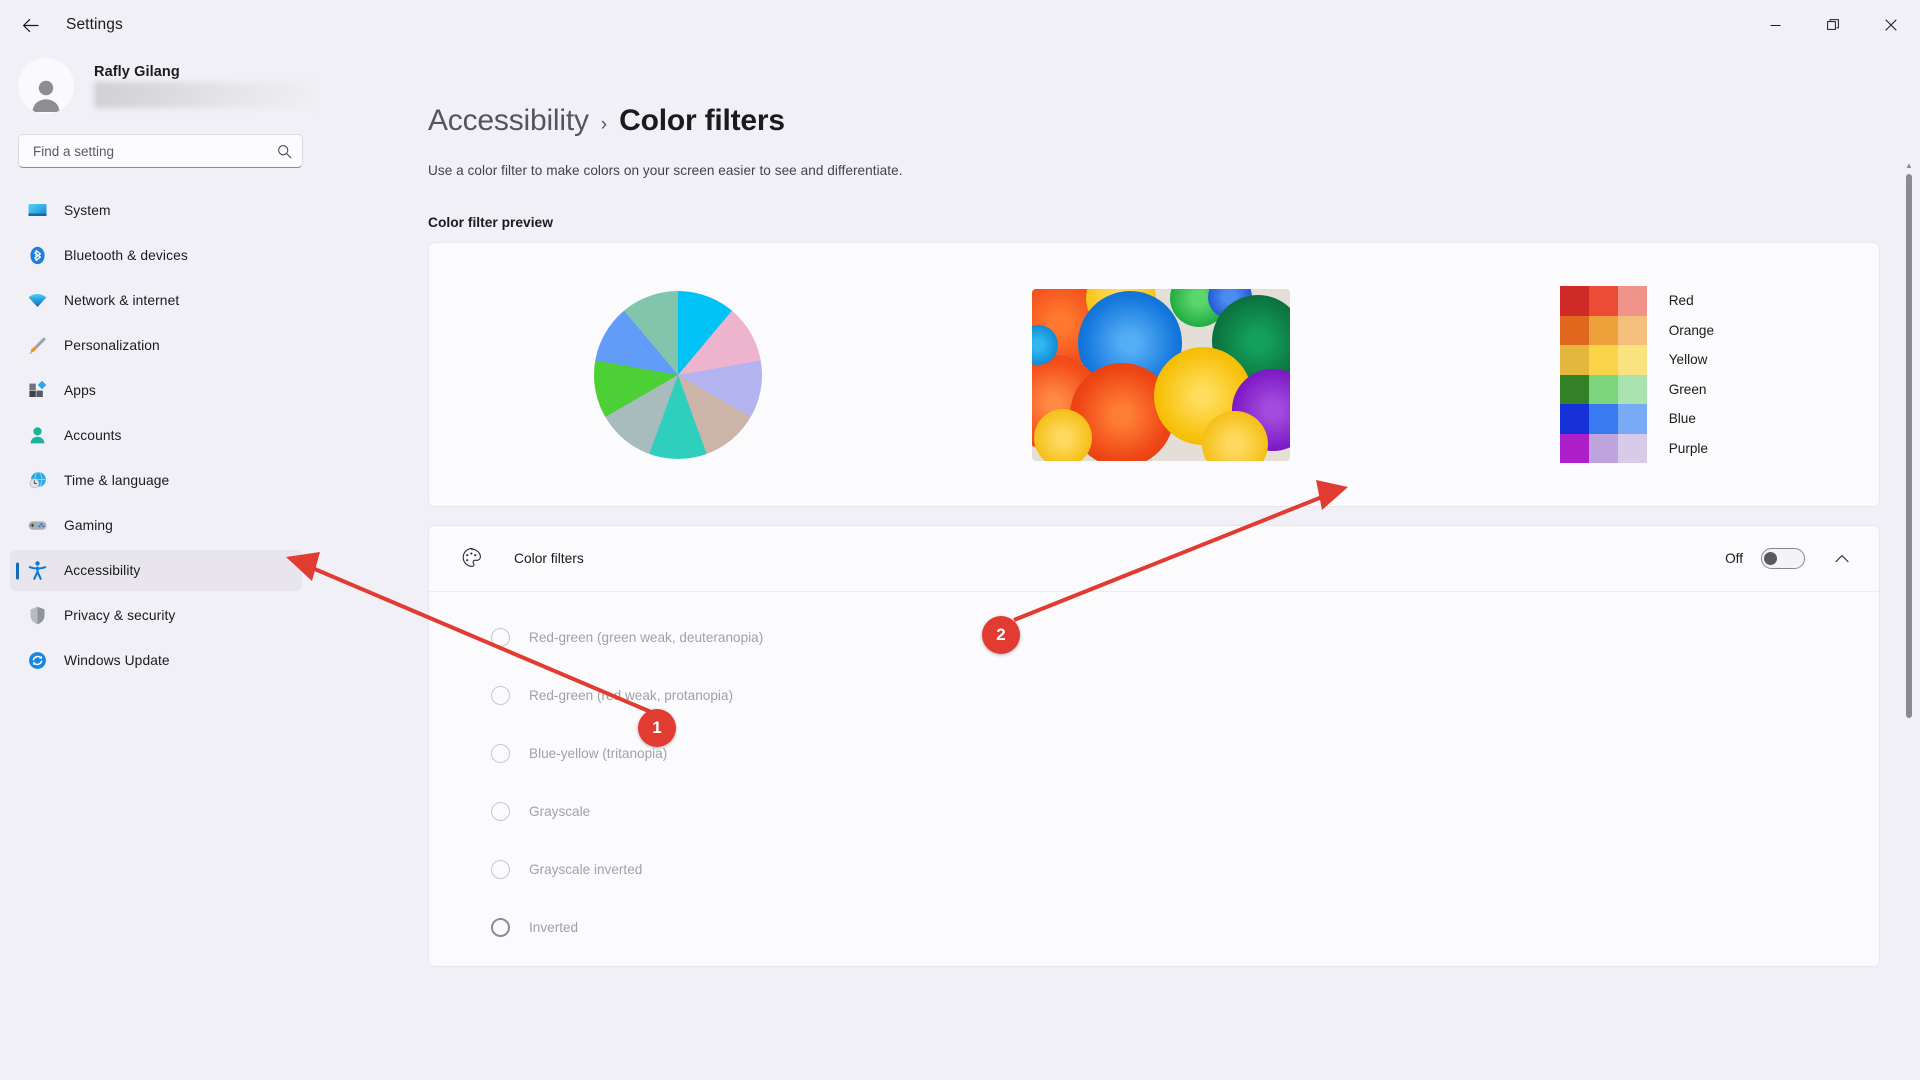 The image size is (1920, 1080). I want to click on colorful-paper-fans-photo, so click(1160, 374).